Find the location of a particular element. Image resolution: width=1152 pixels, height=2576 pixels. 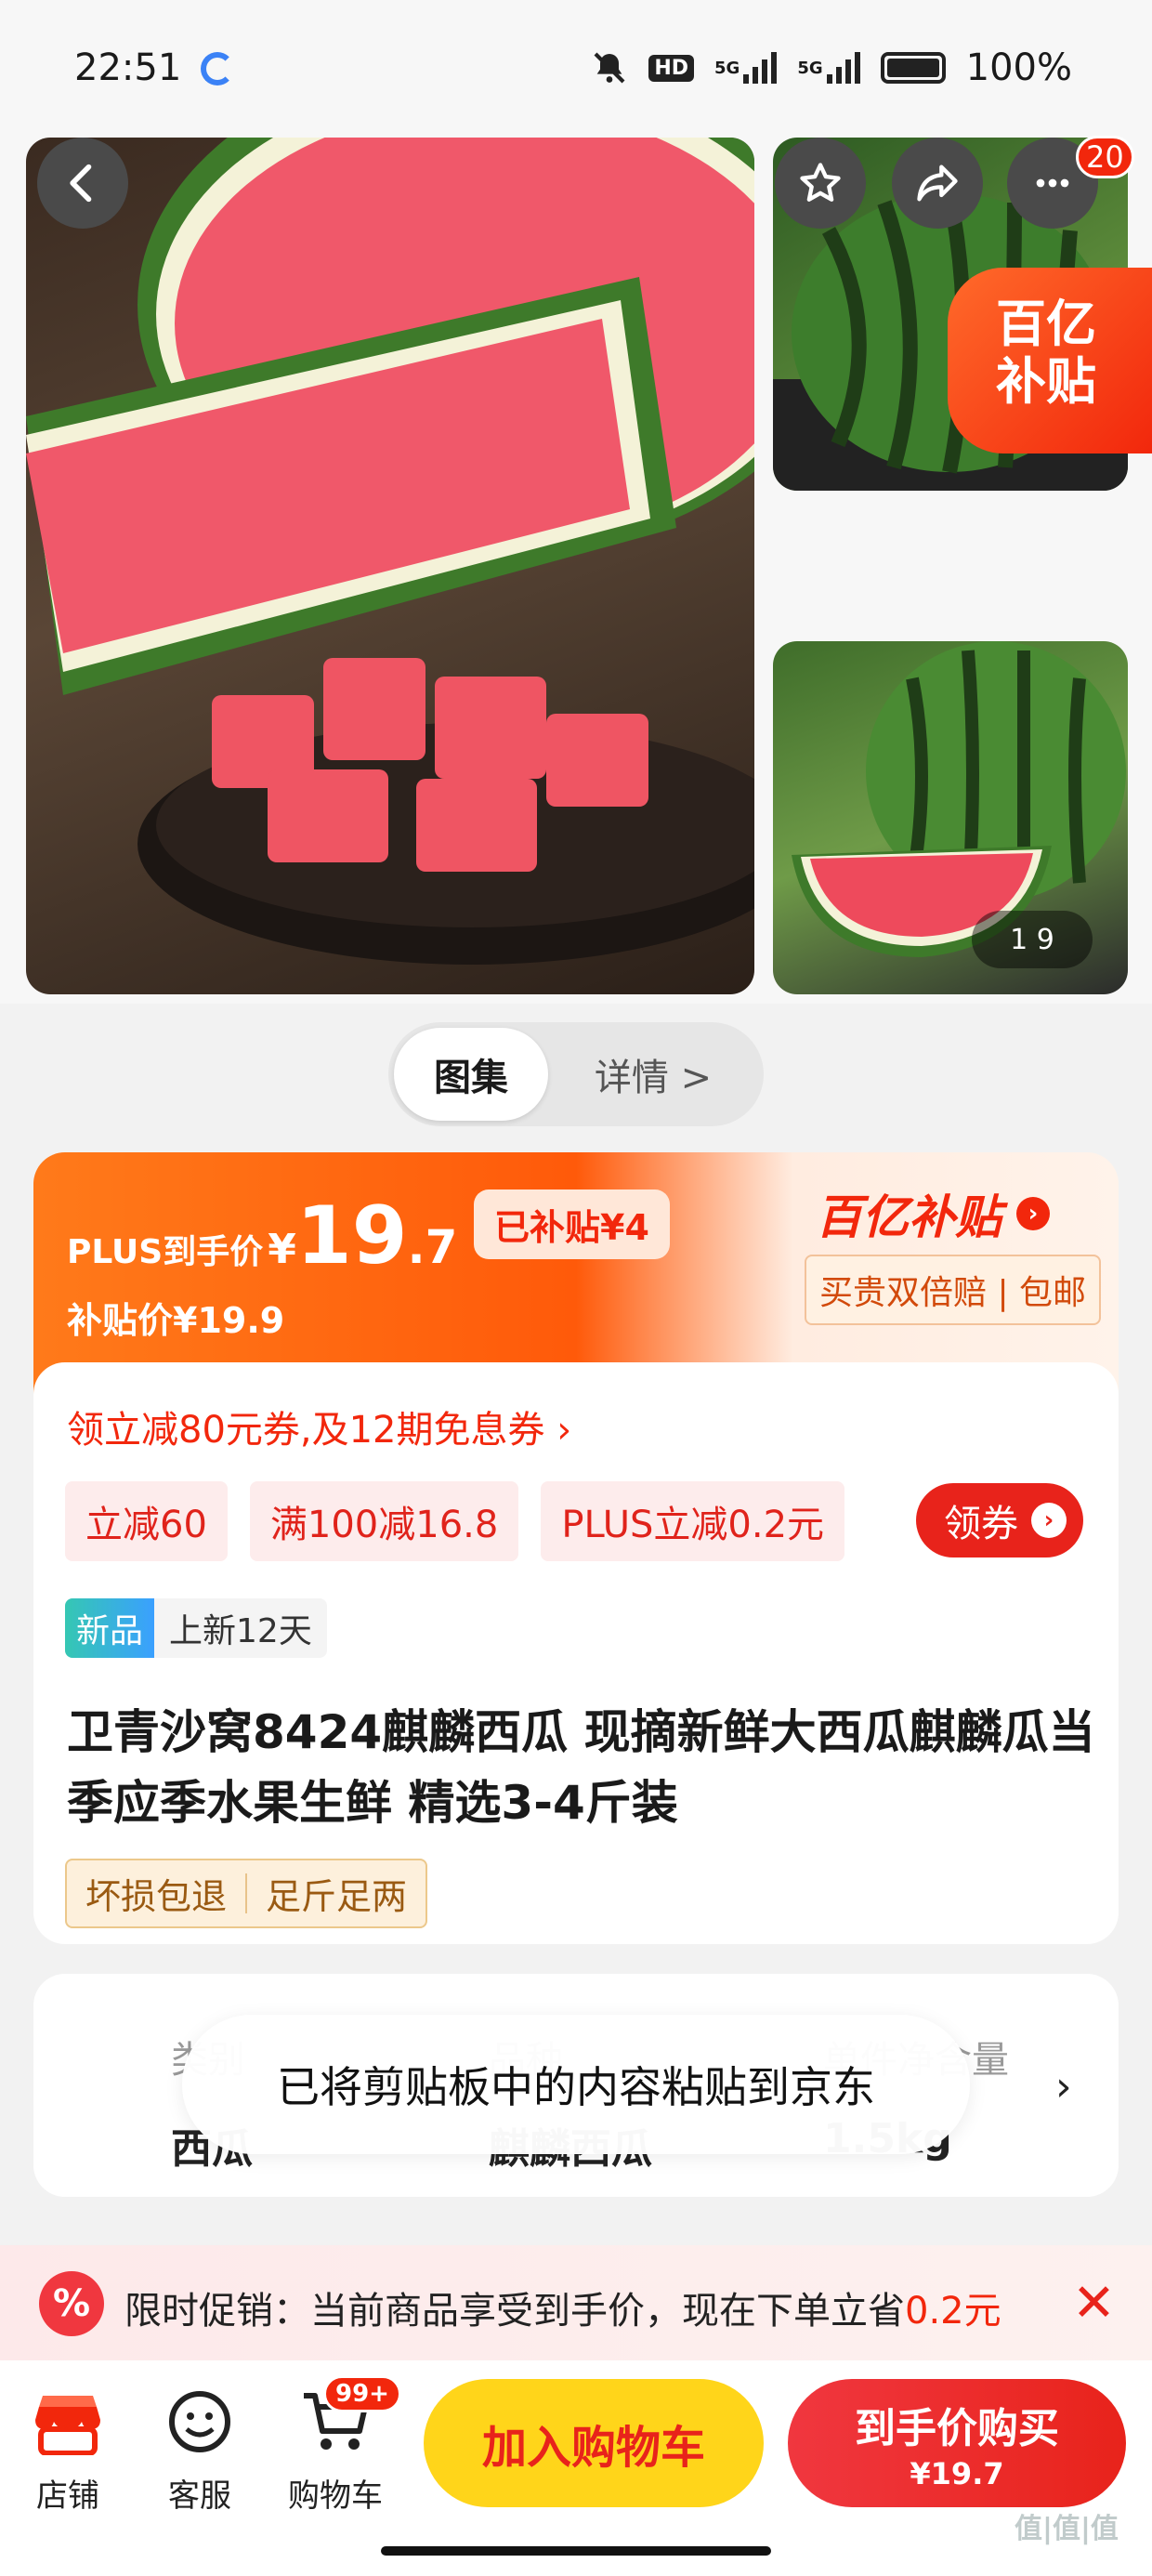

image-counter: 1 9 is located at coordinates (1032, 939).